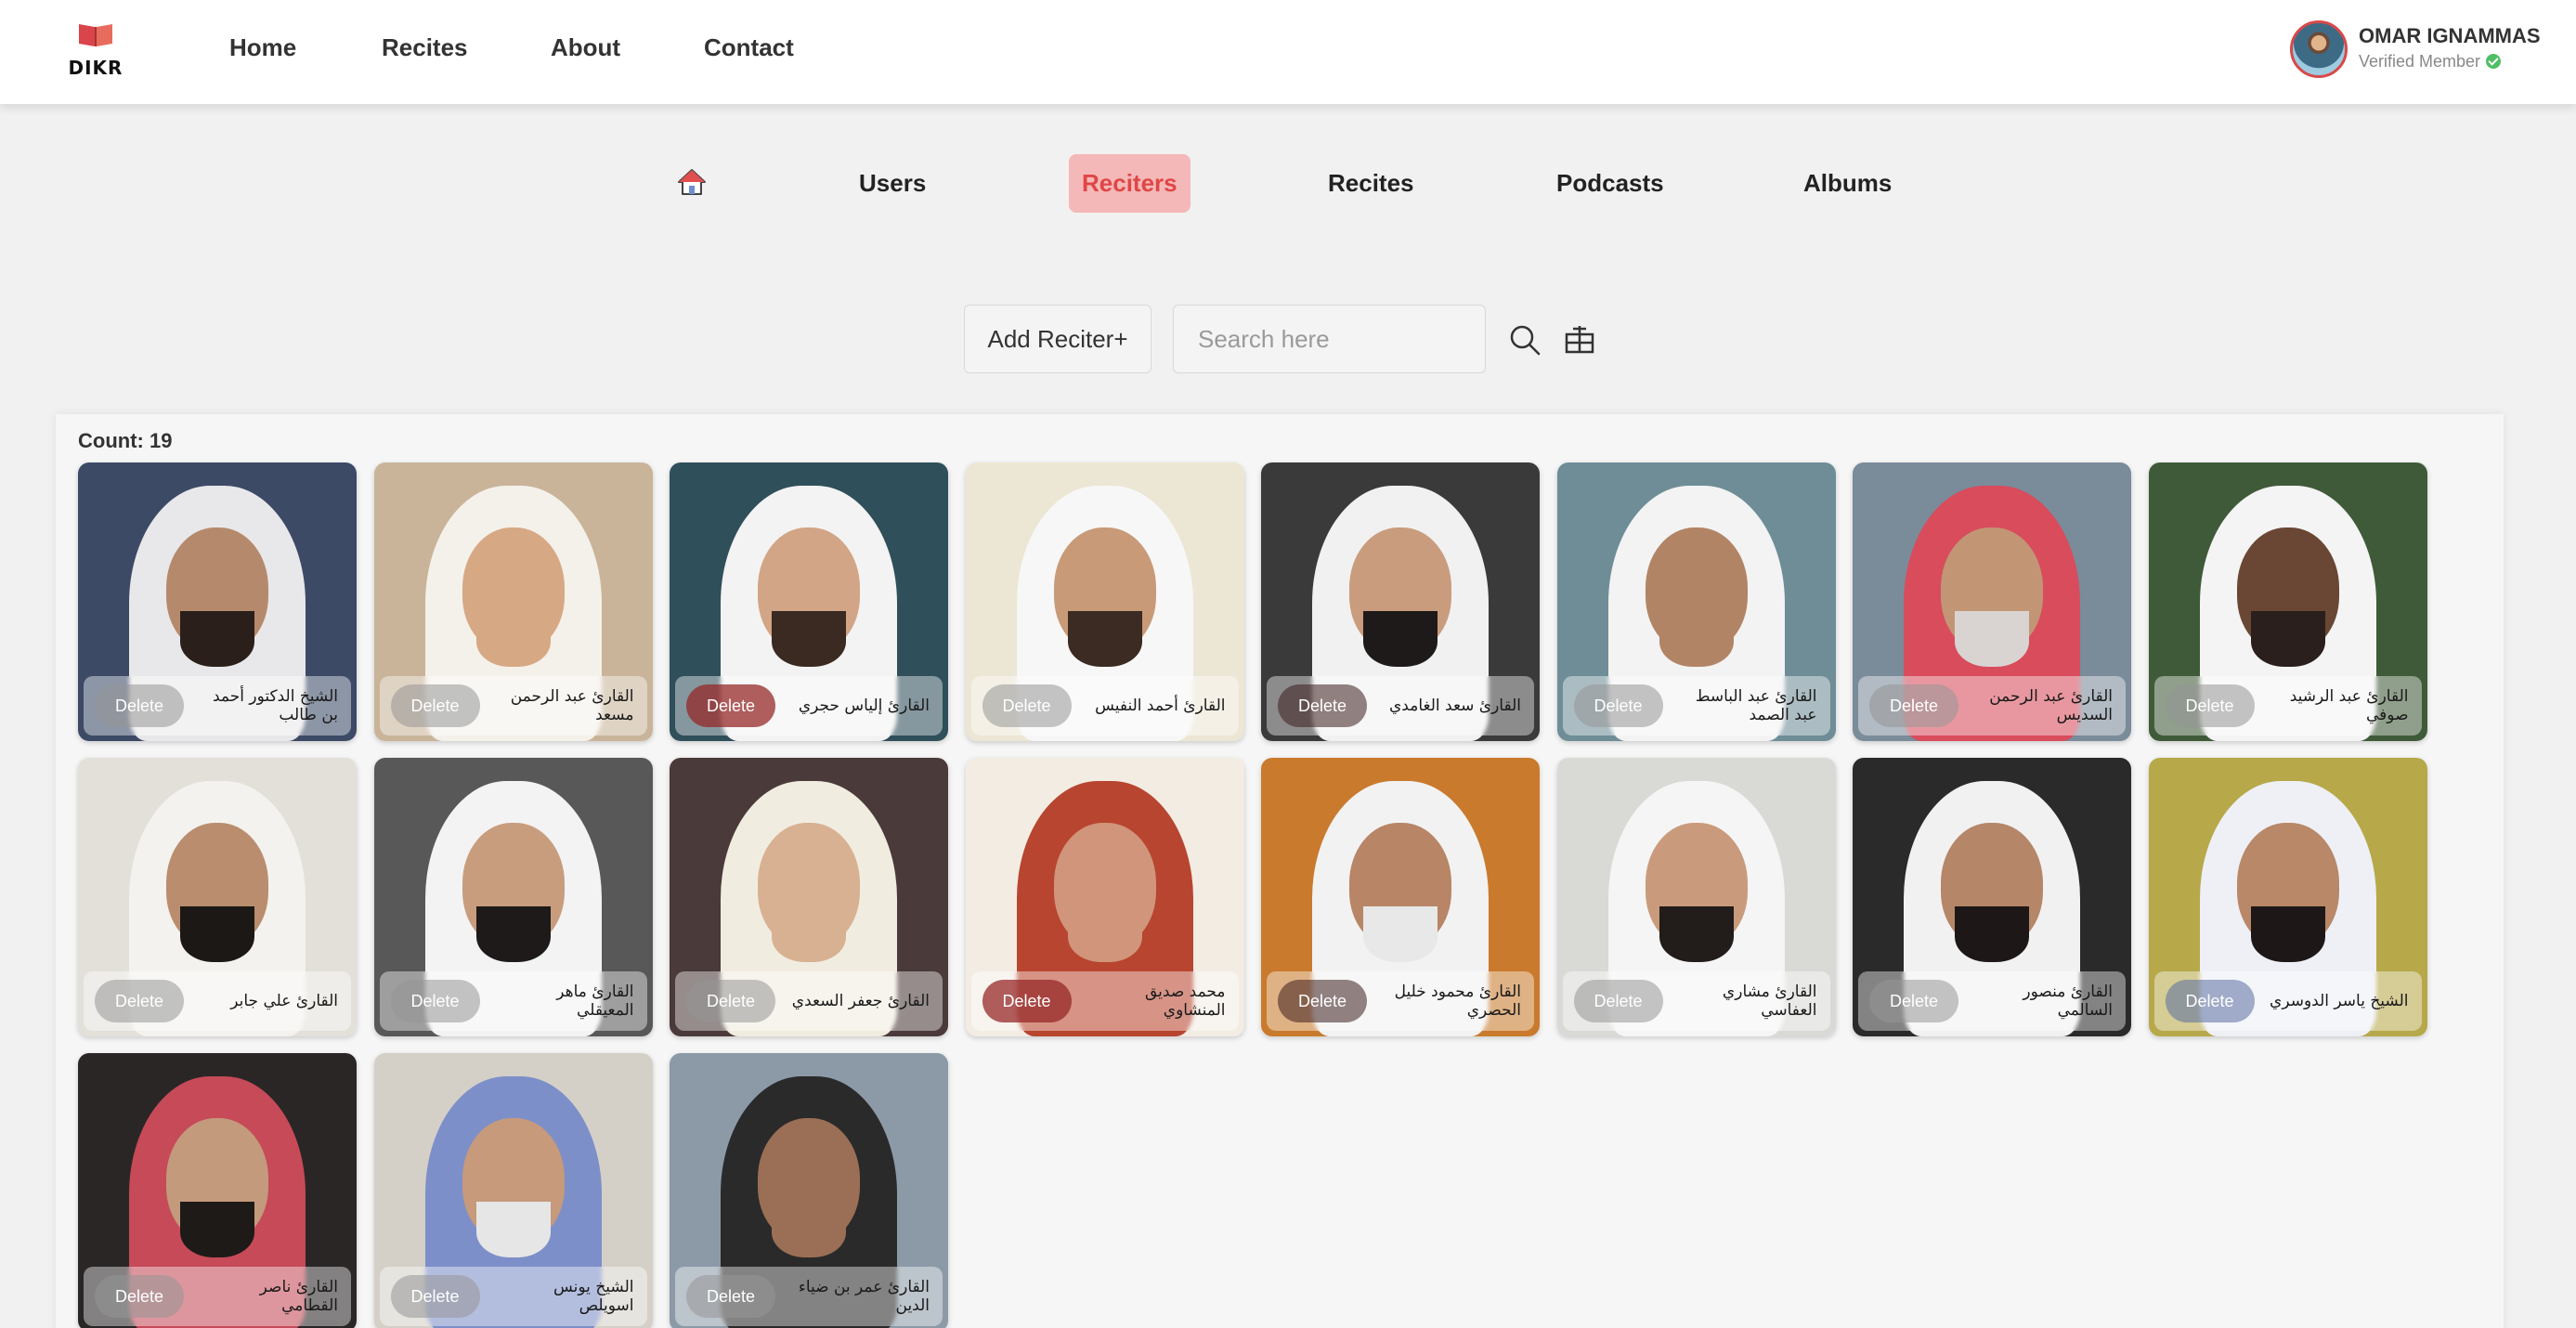 The image size is (2576, 1328). I want to click on reciter-caption: Delete الشيخ يونس اسويلص, so click(513, 1296).